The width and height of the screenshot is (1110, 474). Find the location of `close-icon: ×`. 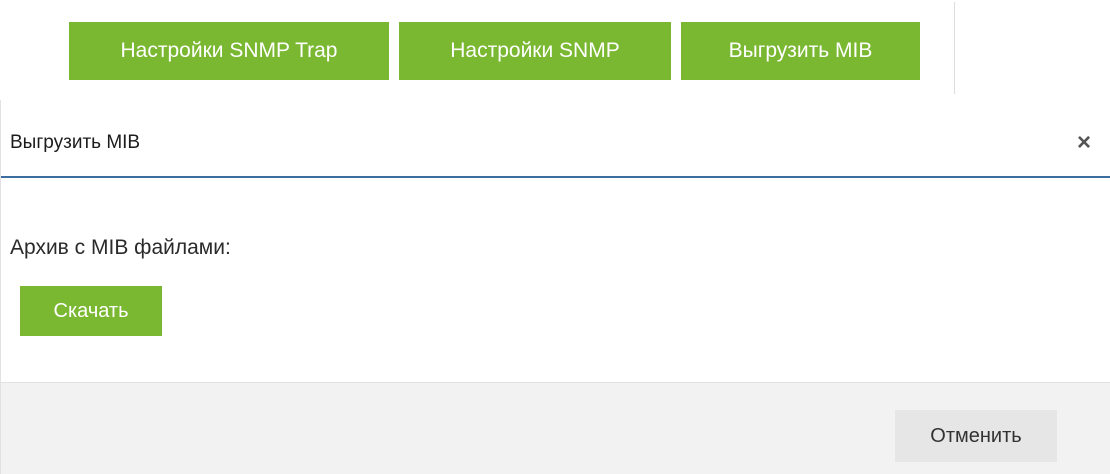

close-icon: × is located at coordinates (1084, 143).